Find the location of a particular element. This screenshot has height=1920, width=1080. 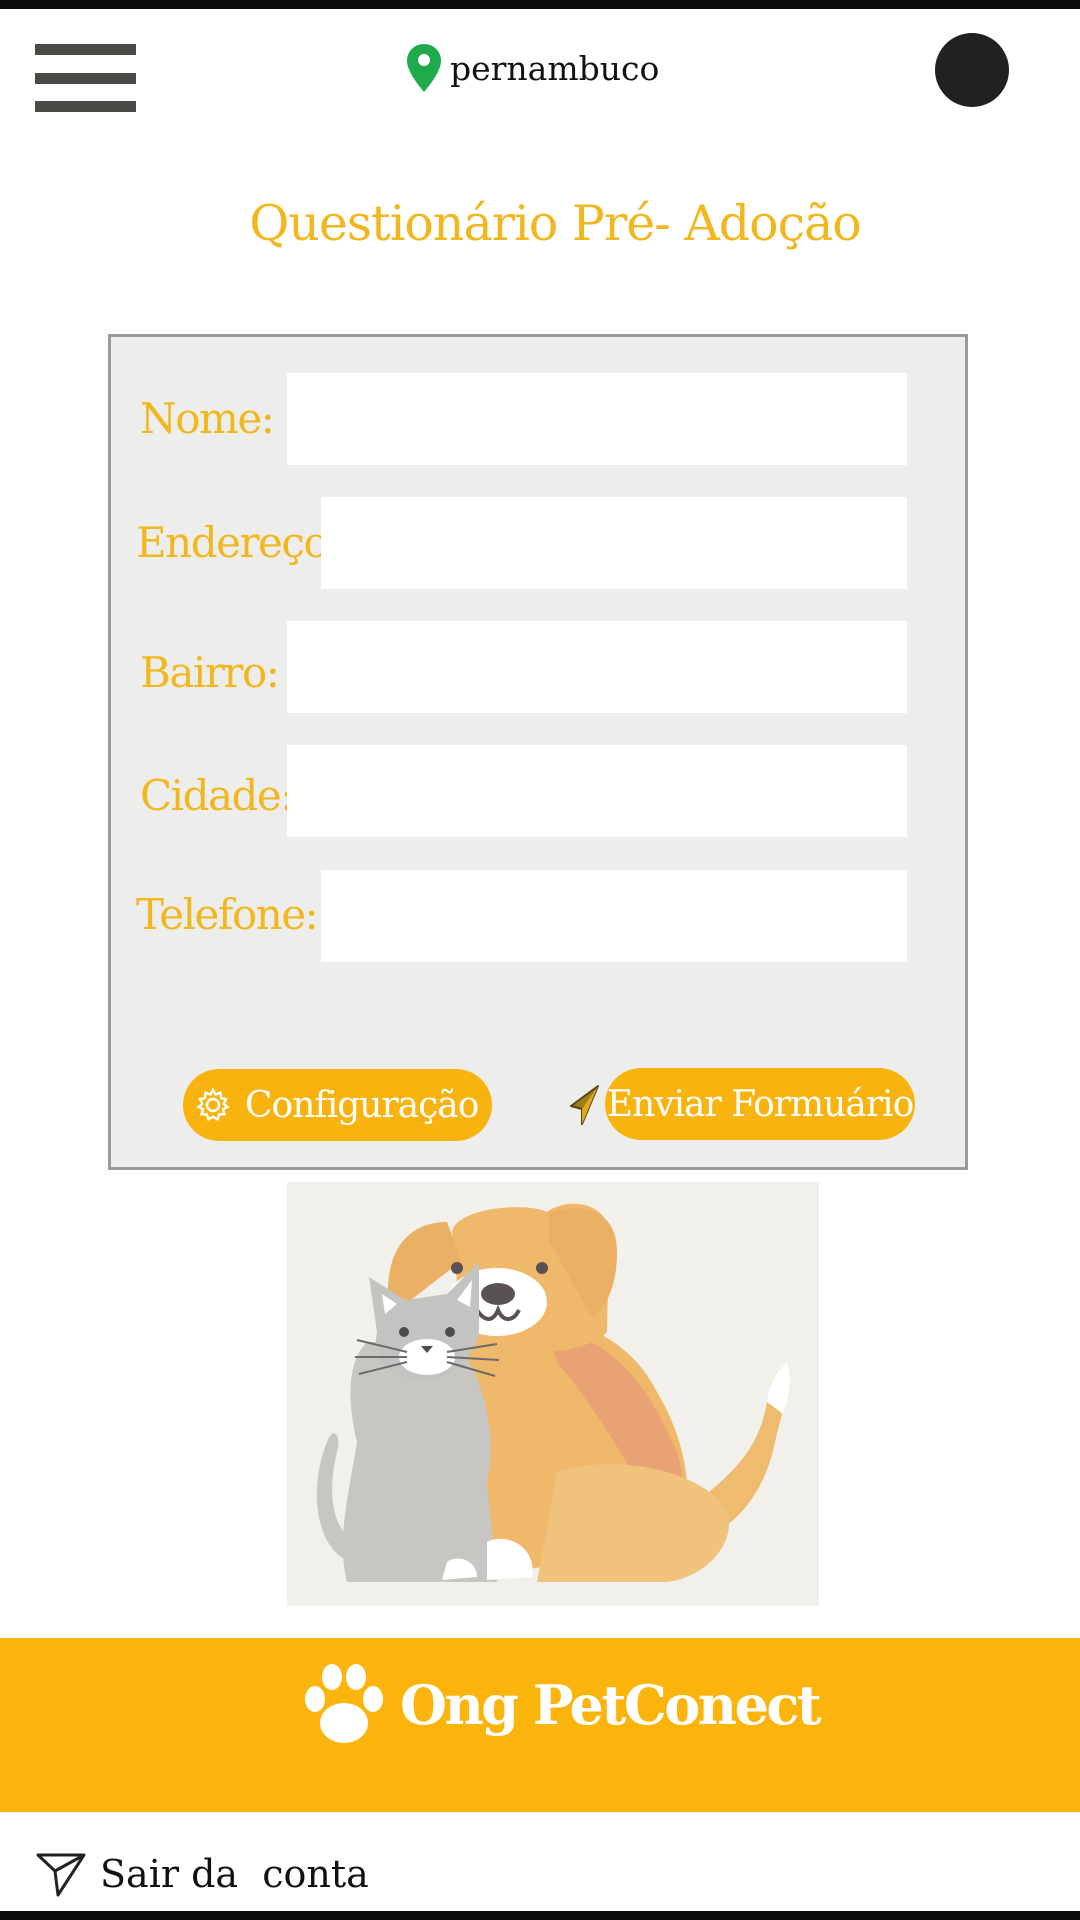

field-label-bairro: Bairro: is located at coordinates (210, 672).